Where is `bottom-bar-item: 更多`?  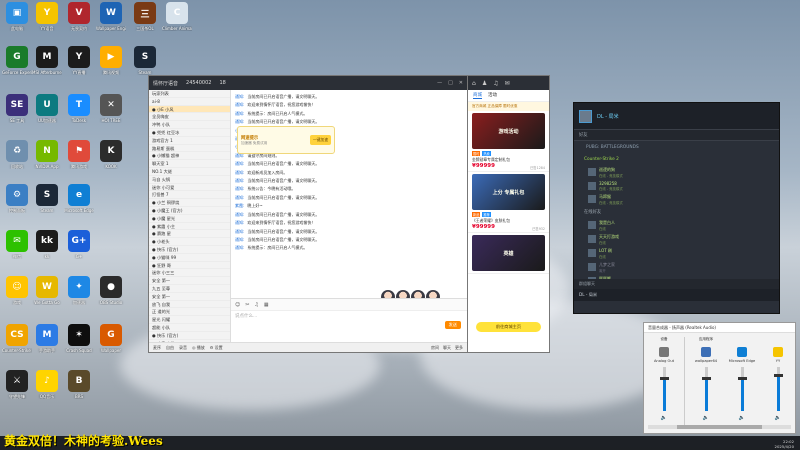
bottom-bar-item: 更多 is located at coordinates (459, 348).